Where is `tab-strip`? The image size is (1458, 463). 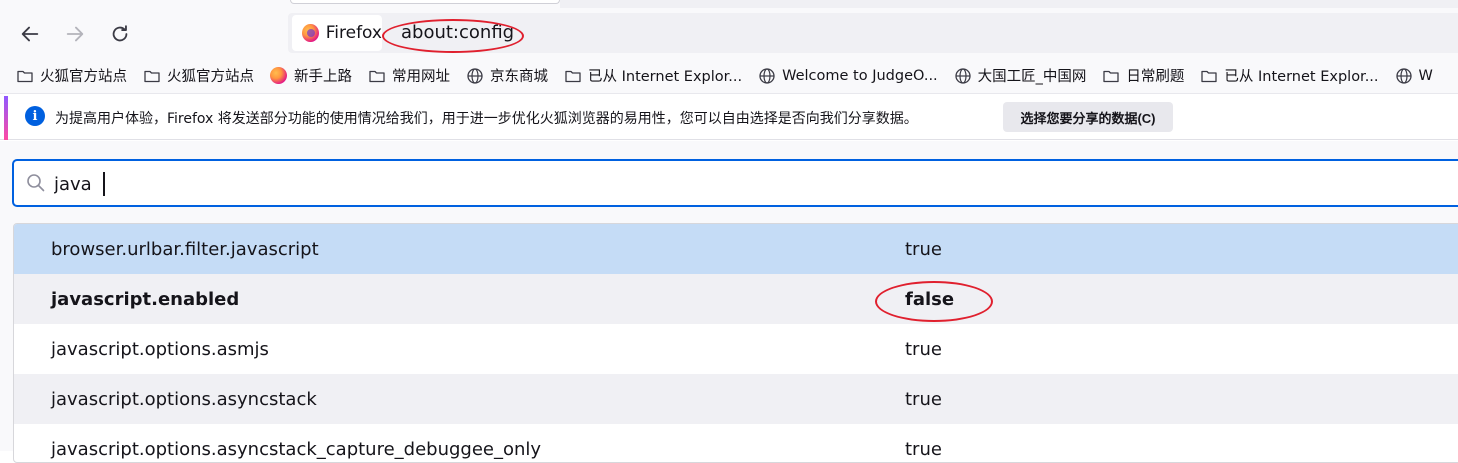 tab-strip is located at coordinates (1009, 4).